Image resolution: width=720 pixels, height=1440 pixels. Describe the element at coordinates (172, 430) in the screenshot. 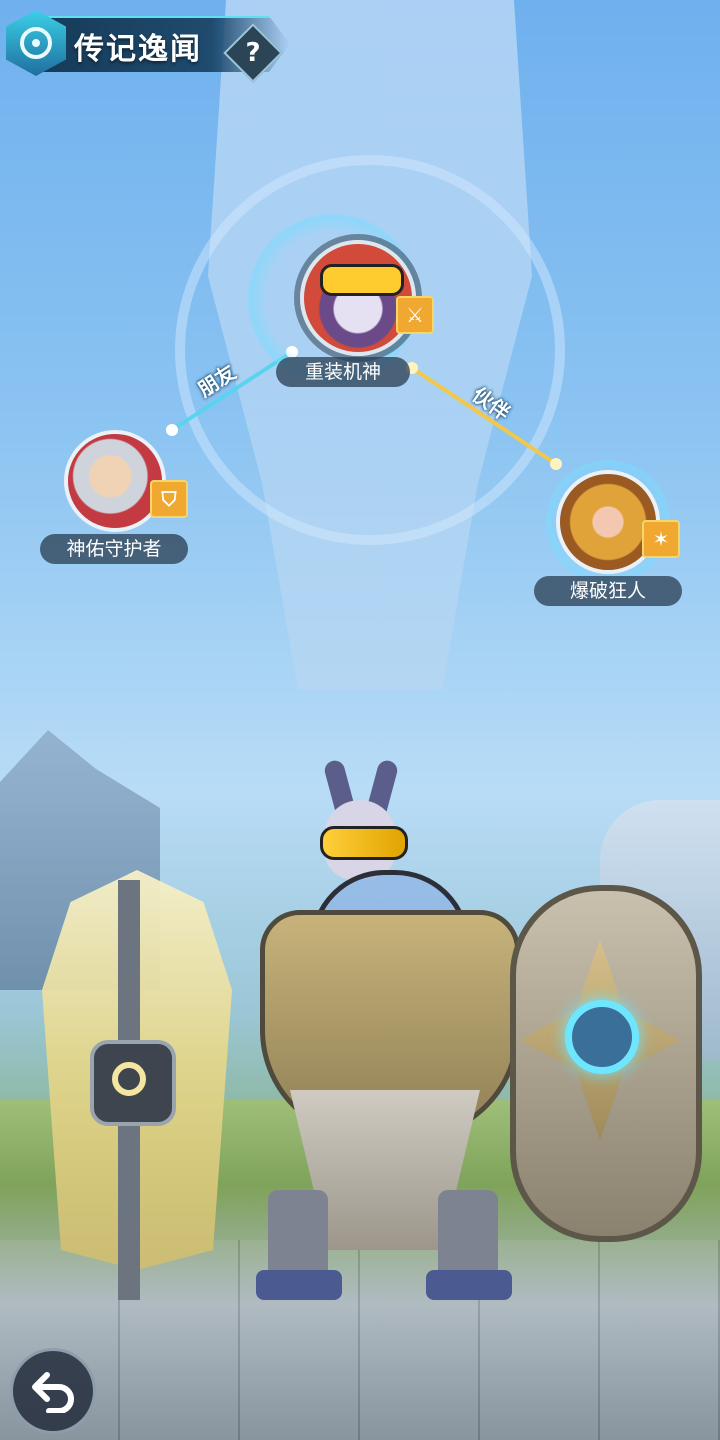

I see `friend-line-start` at that location.